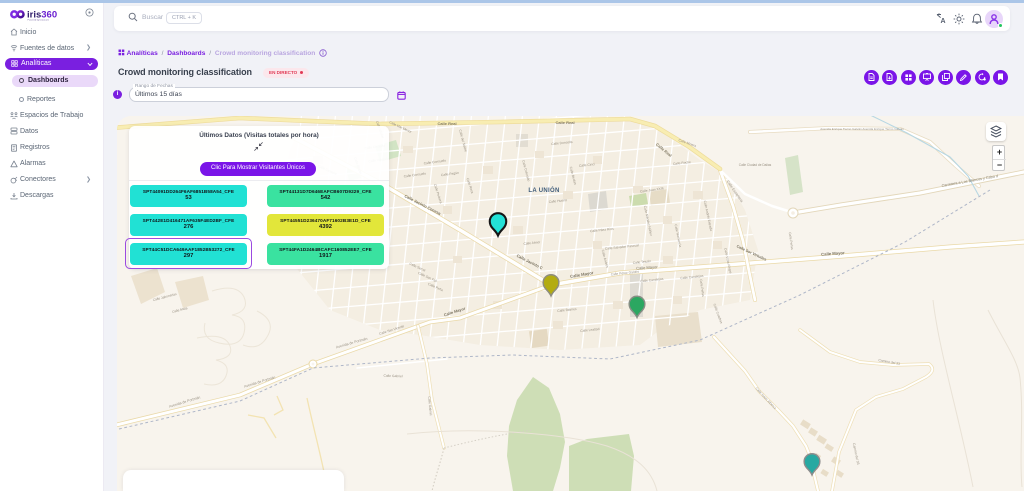 This screenshot has height=491, width=1024. Describe the element at coordinates (543, 190) in the screenshot. I see `svg-text: LA UNIÓN` at that location.